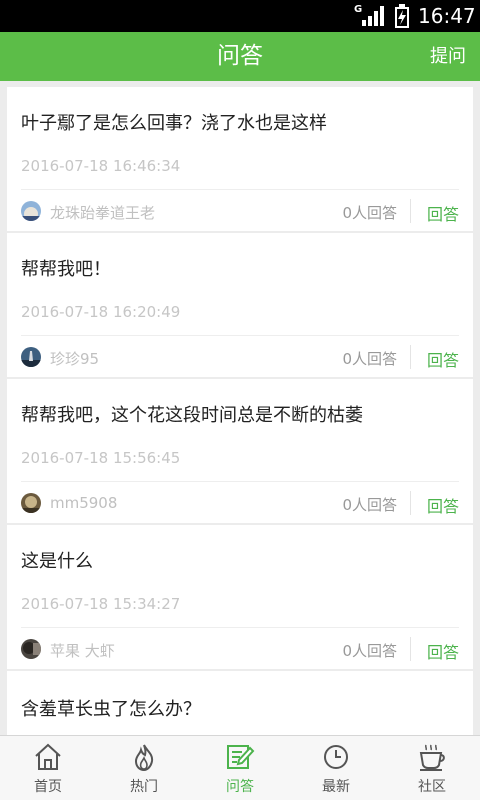 This screenshot has height=800, width=480. I want to click on question-title: 帮帮我吧，这个花这段时间总是不断的枯萎, so click(192, 414).